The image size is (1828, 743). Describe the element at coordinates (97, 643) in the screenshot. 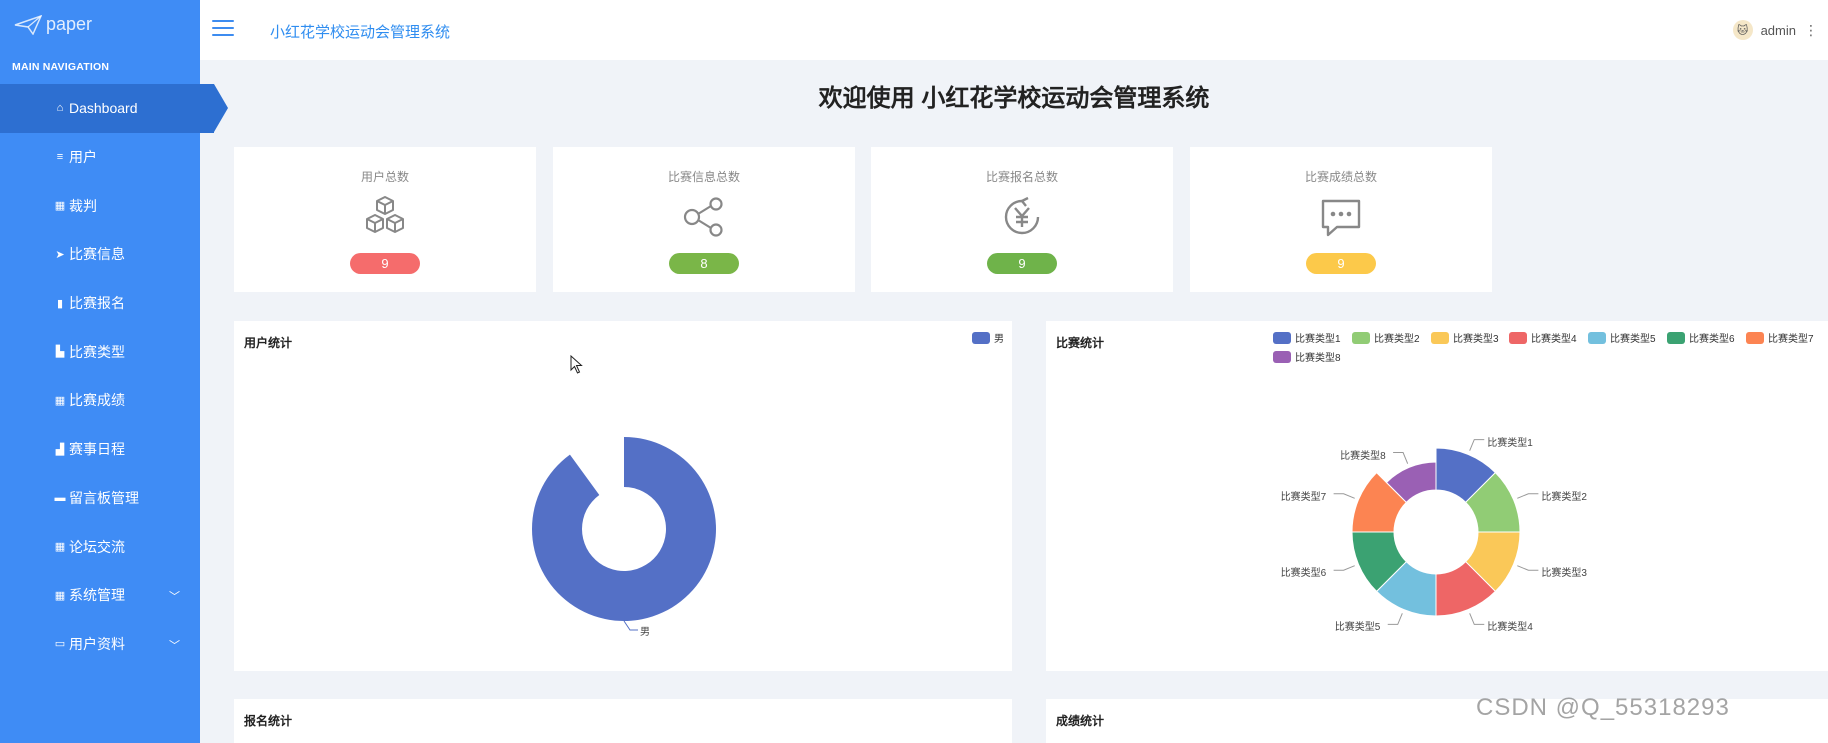

I see `sidebar-item-label: 用户资料` at that location.